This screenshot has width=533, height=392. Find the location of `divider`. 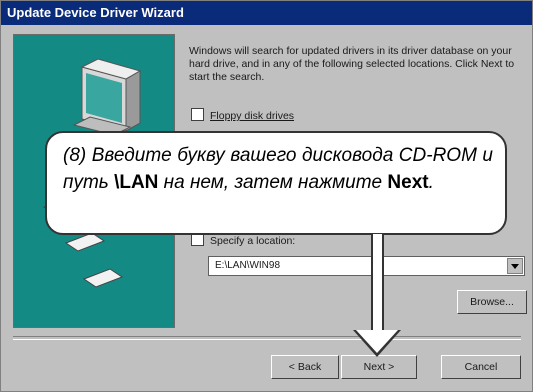

divider is located at coordinates (267, 338).